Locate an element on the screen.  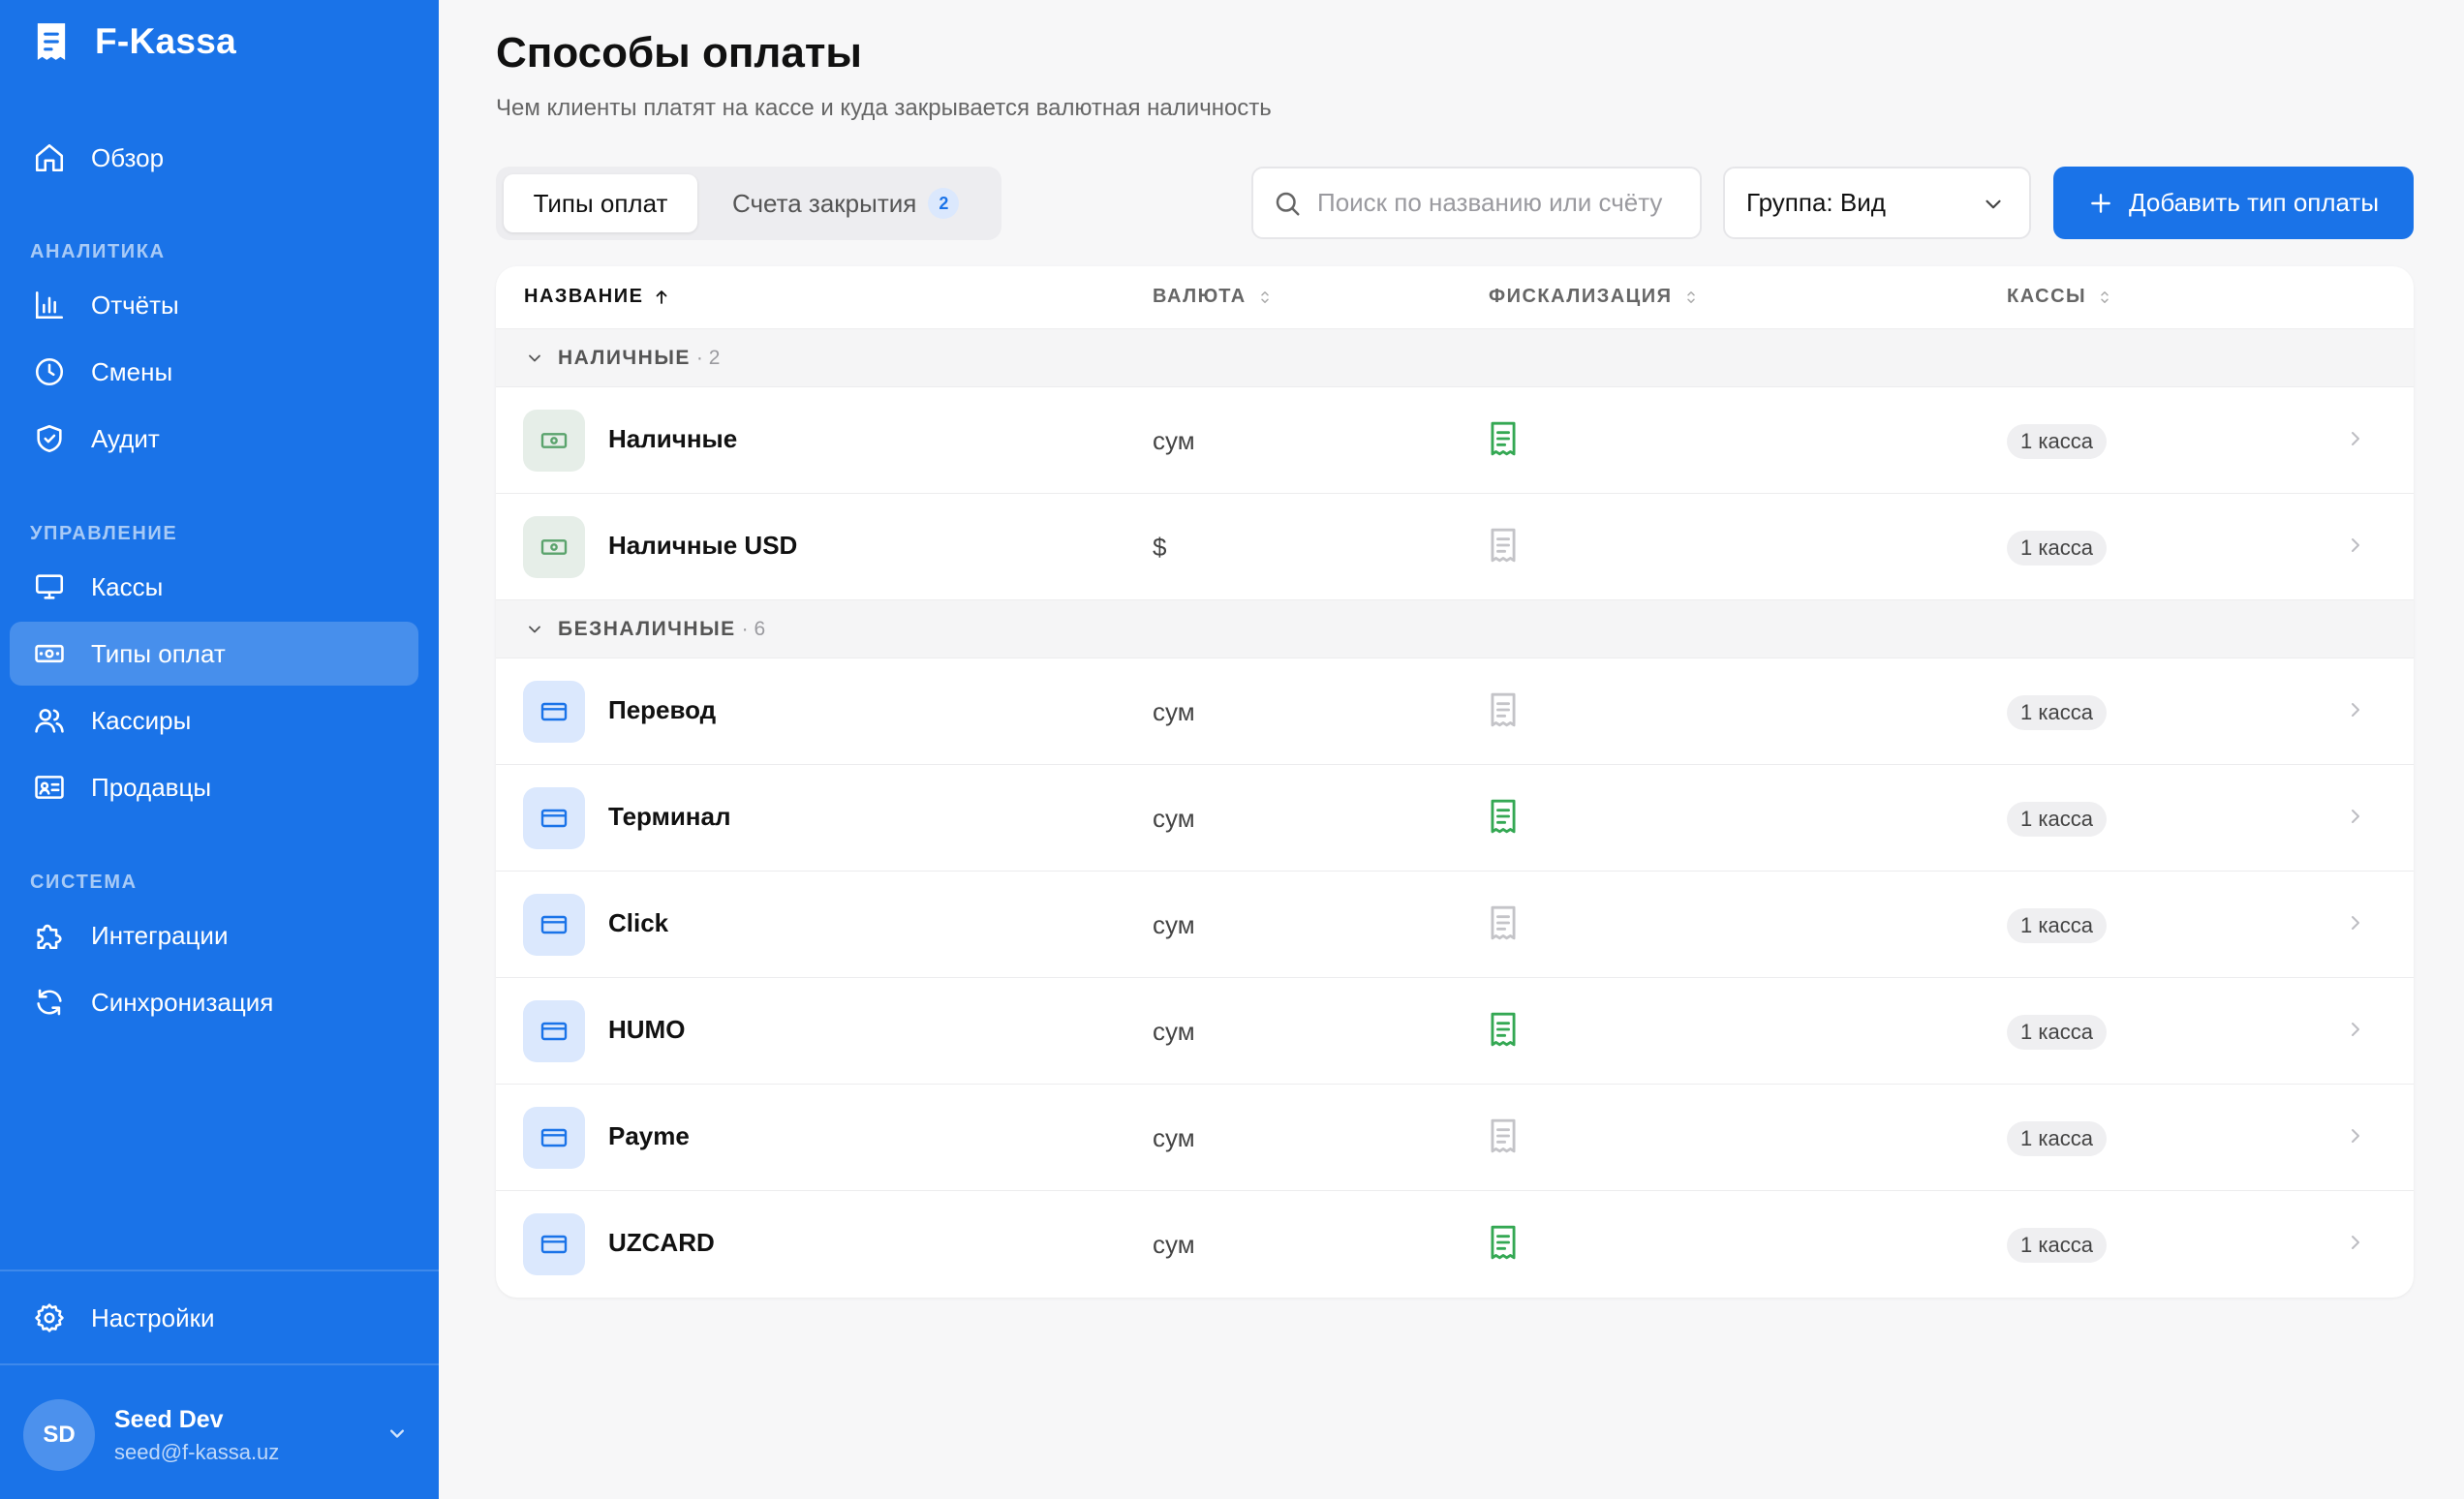
sidebar-item-shifts: Смены is located at coordinates (214, 372).